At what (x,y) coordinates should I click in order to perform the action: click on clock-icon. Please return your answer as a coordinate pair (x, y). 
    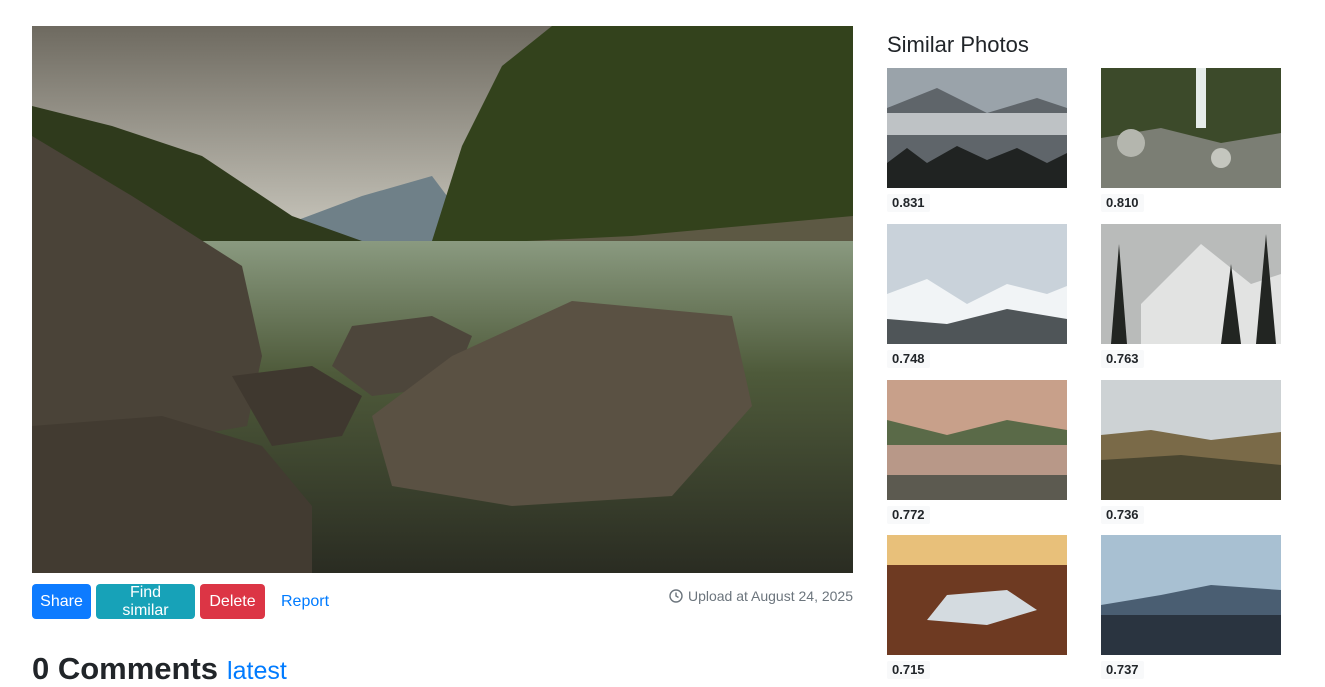
    Looking at the image, I should click on (676, 596).